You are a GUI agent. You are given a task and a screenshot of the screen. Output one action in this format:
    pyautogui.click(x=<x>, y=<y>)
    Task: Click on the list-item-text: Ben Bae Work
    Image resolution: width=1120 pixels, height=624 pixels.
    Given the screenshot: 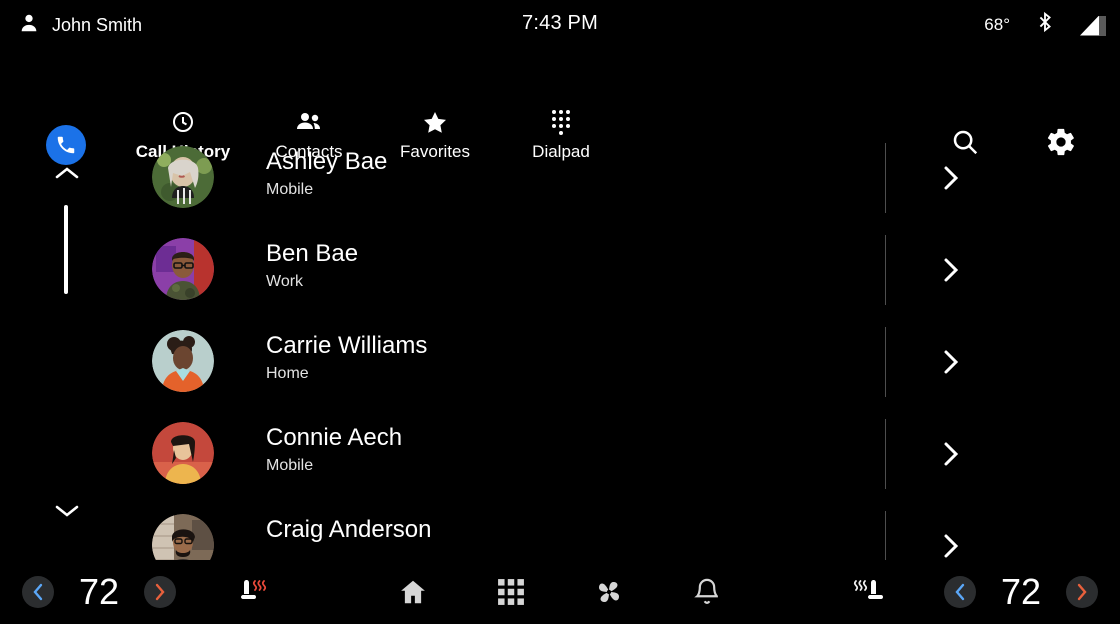 What is the action you would take?
    pyautogui.click(x=312, y=266)
    